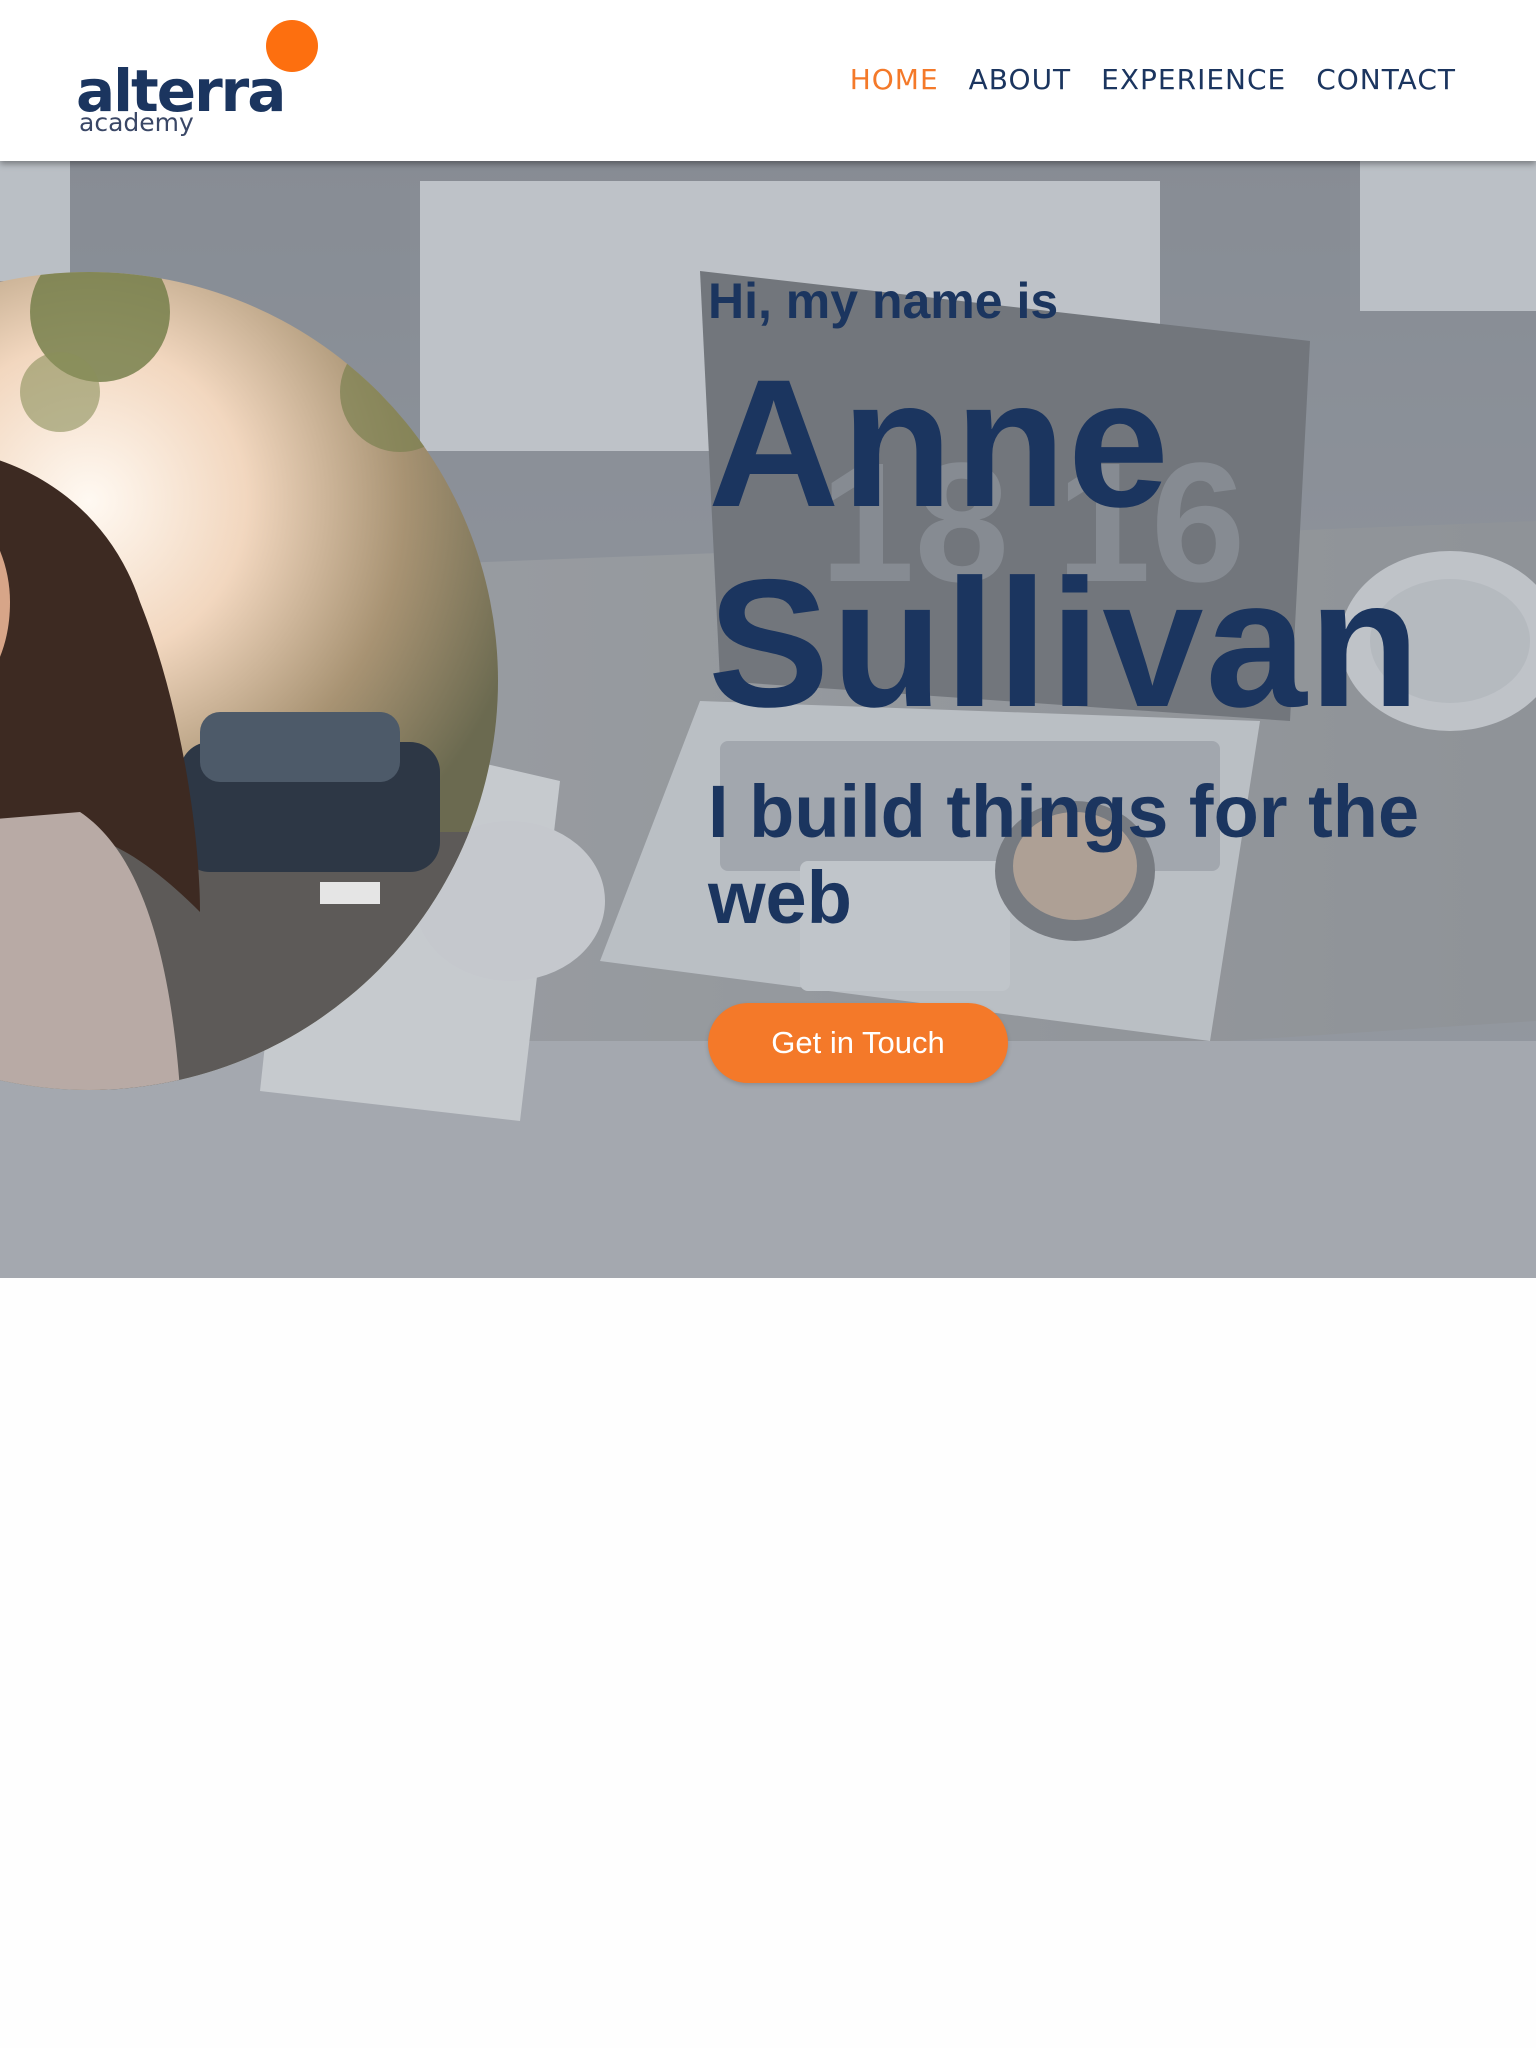 The image size is (1536, 2048). I want to click on nav-contact: CONTACT, so click(1386, 80).